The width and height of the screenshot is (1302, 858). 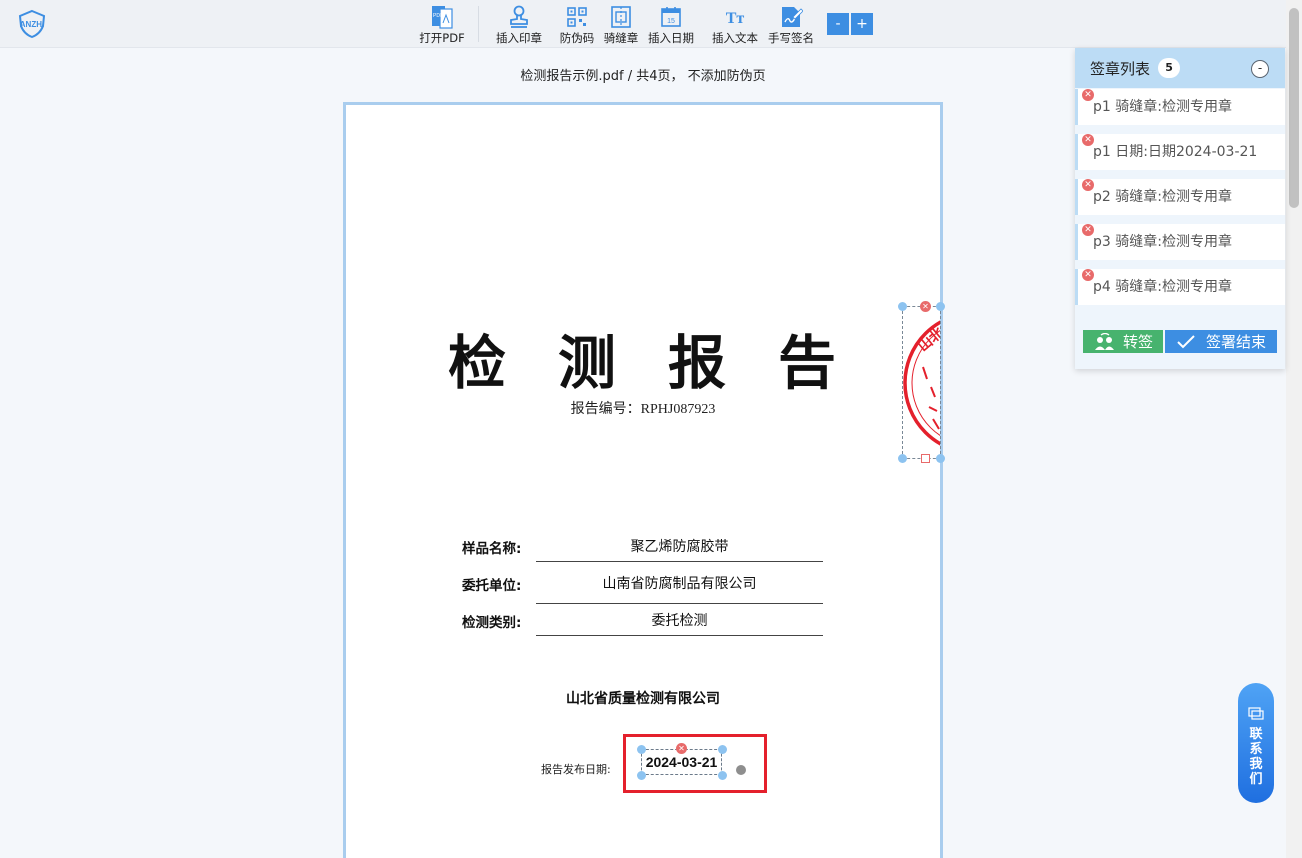 What do you see at coordinates (1162, 197) in the screenshot?
I see `seal-item-label: p2 骑缝章:检测专用章` at bounding box center [1162, 197].